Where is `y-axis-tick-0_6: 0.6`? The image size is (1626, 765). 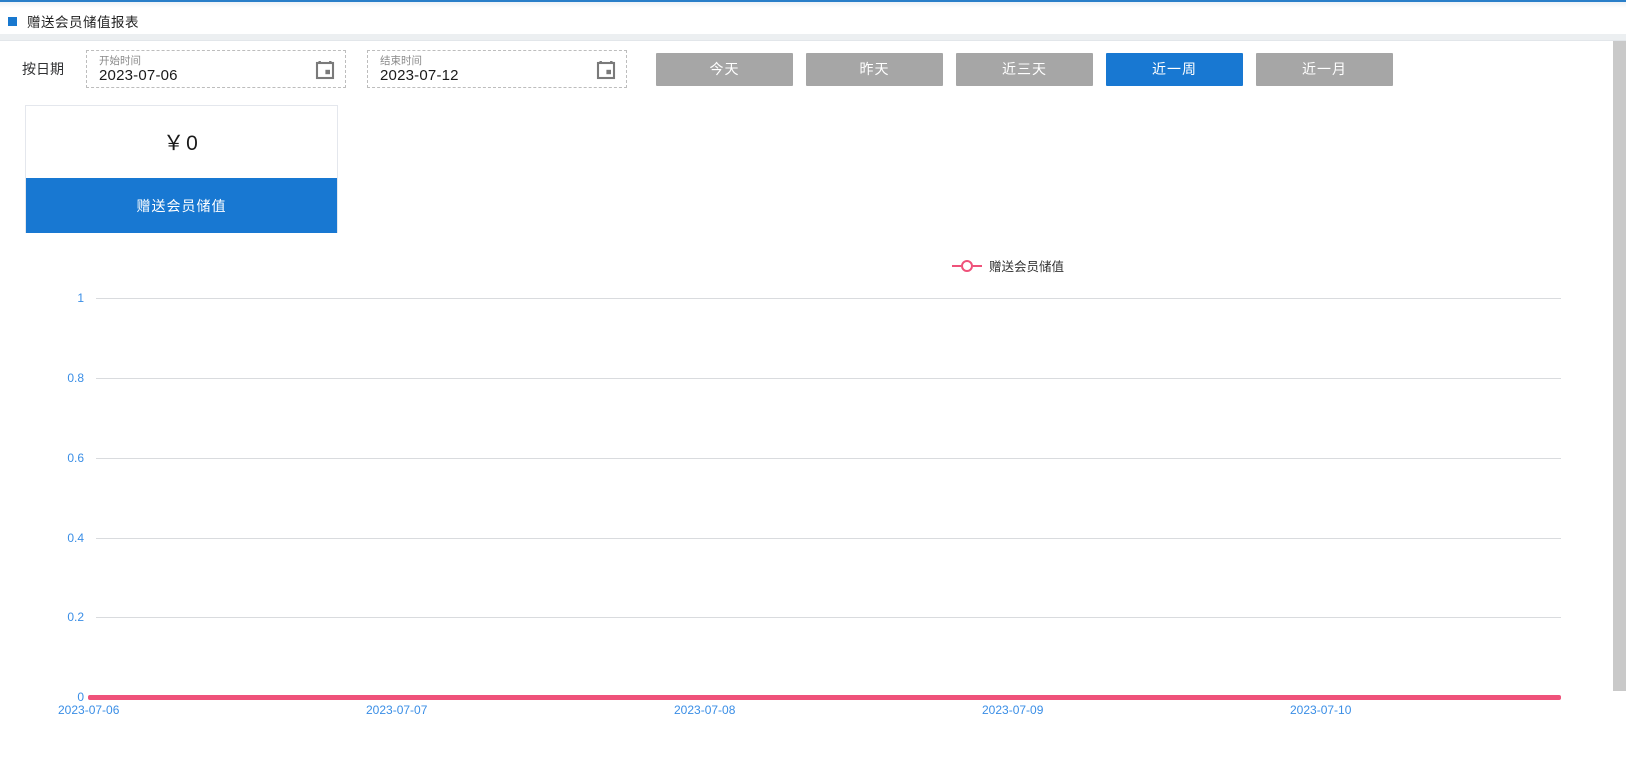 y-axis-tick-0_6: 0.6 is located at coordinates (75, 458).